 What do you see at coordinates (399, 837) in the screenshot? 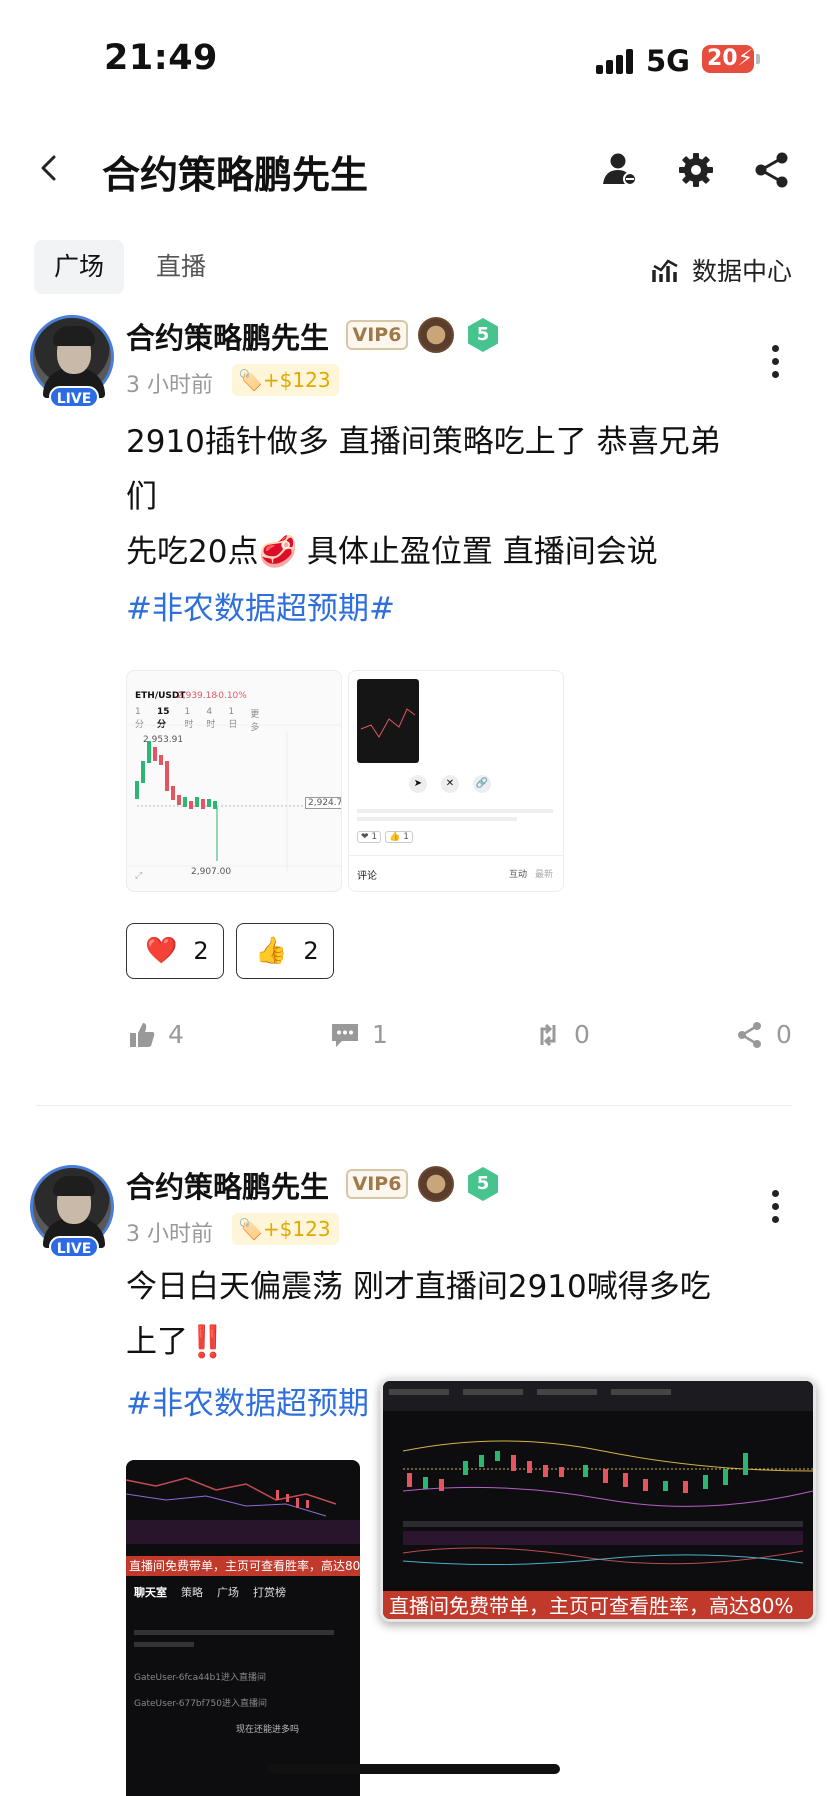
I see `mini-reaction: 👍 1` at bounding box center [399, 837].